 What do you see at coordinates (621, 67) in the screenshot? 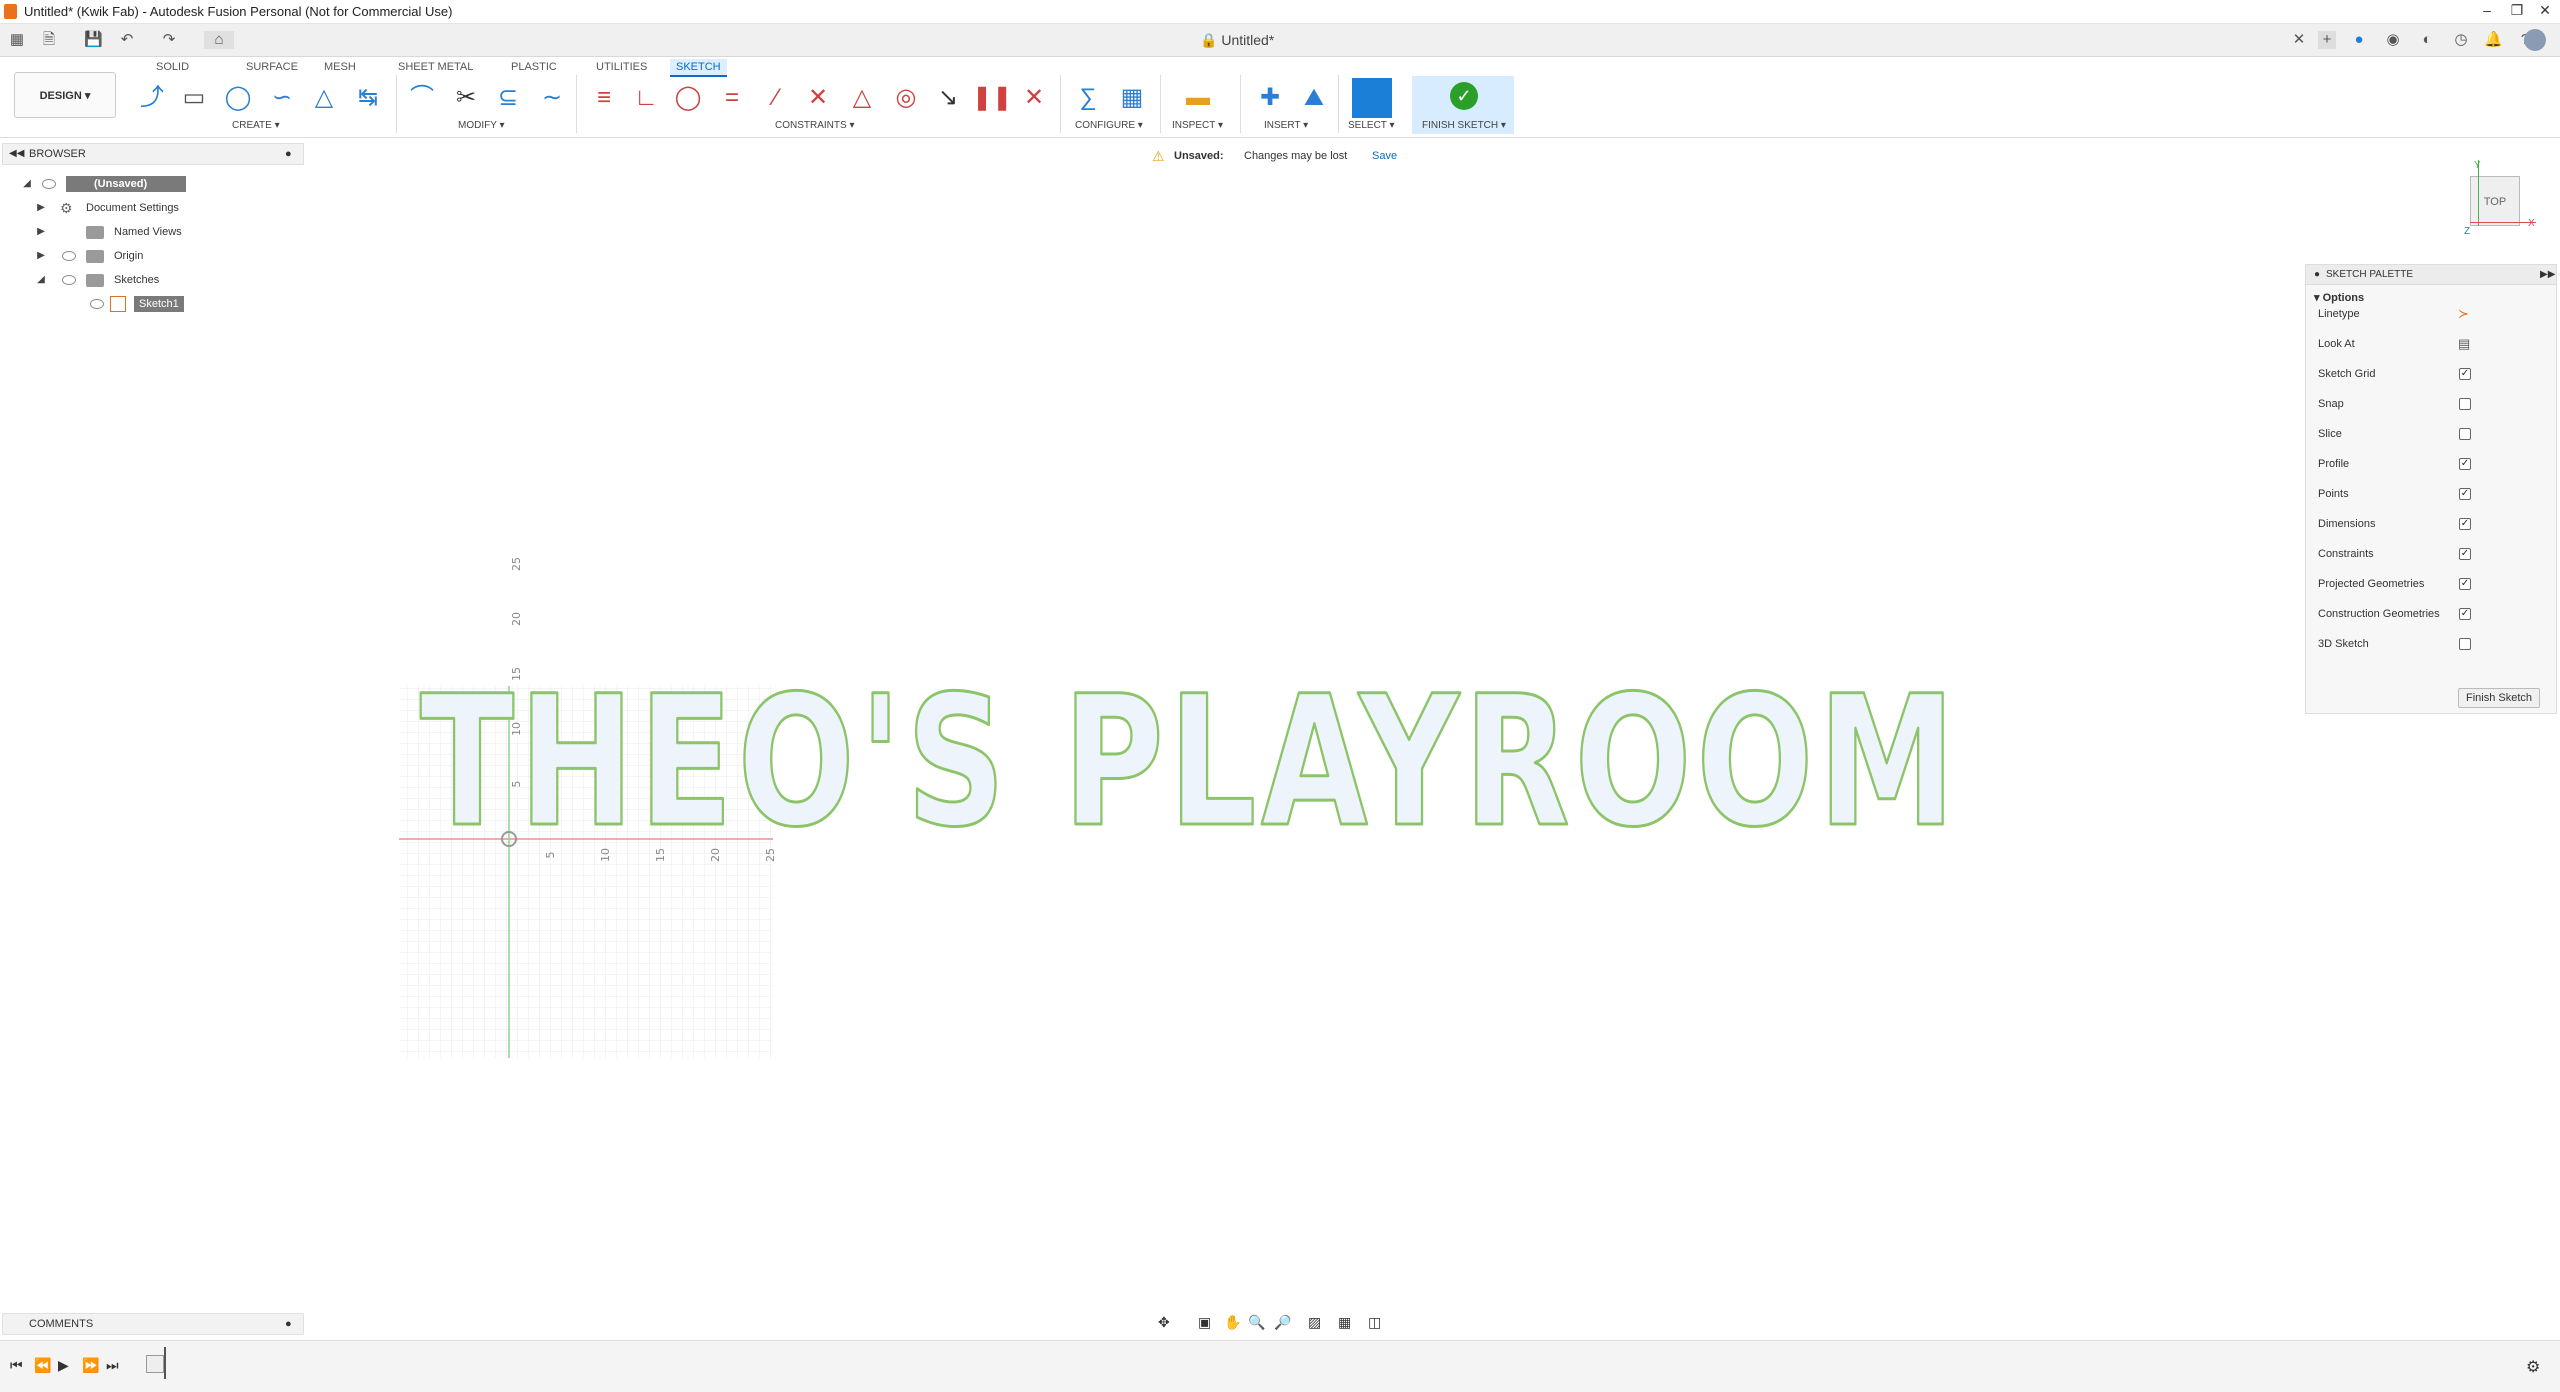
I see `tab-utilities: UTILITIES` at bounding box center [621, 67].